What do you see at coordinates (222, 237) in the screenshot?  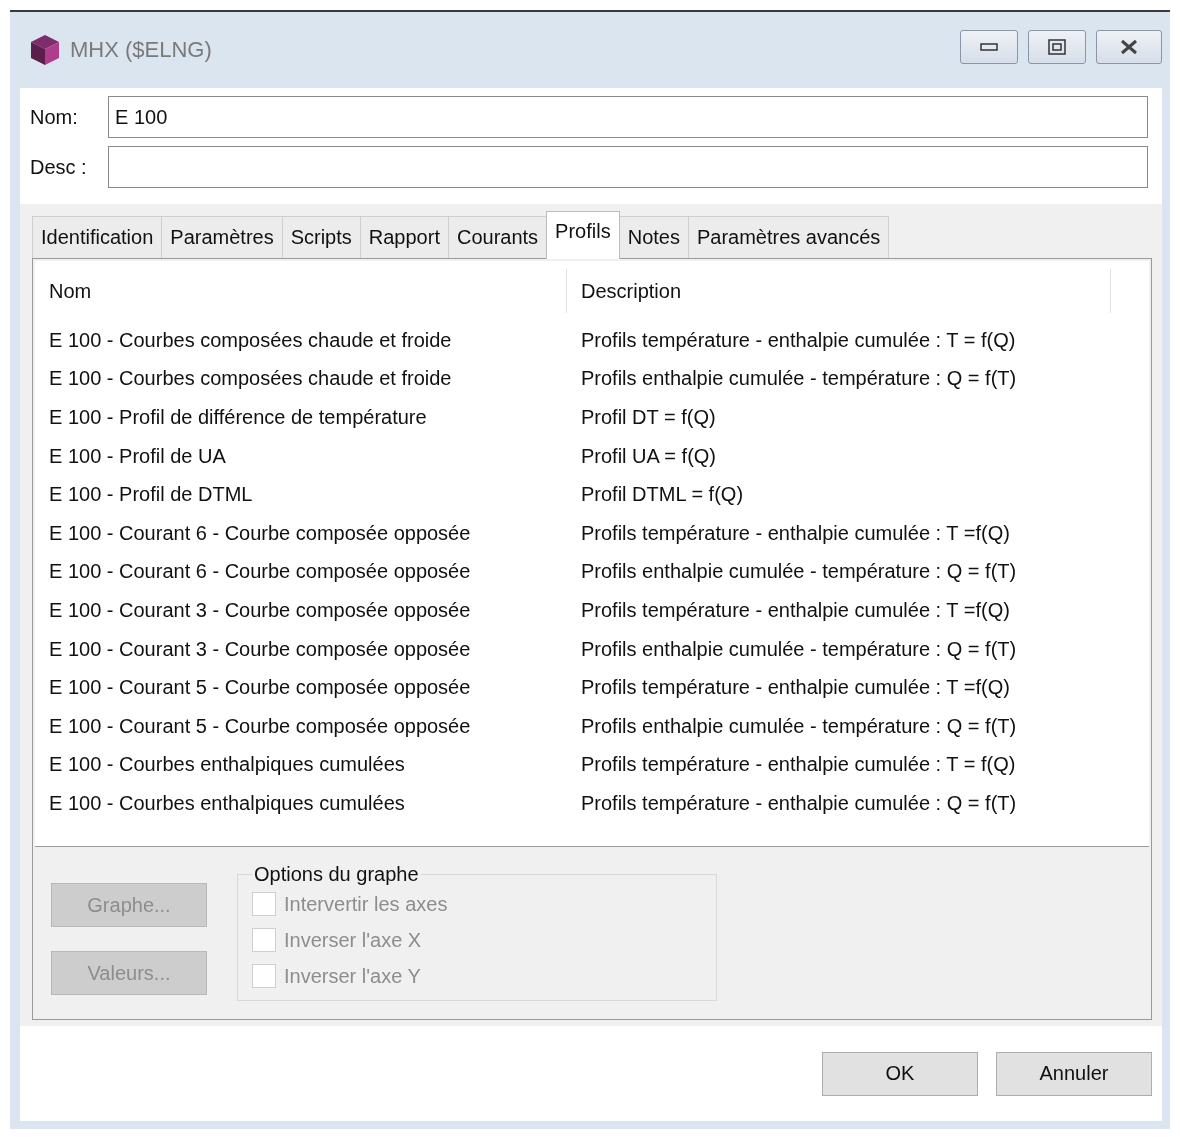 I see `tab: Paramètres` at bounding box center [222, 237].